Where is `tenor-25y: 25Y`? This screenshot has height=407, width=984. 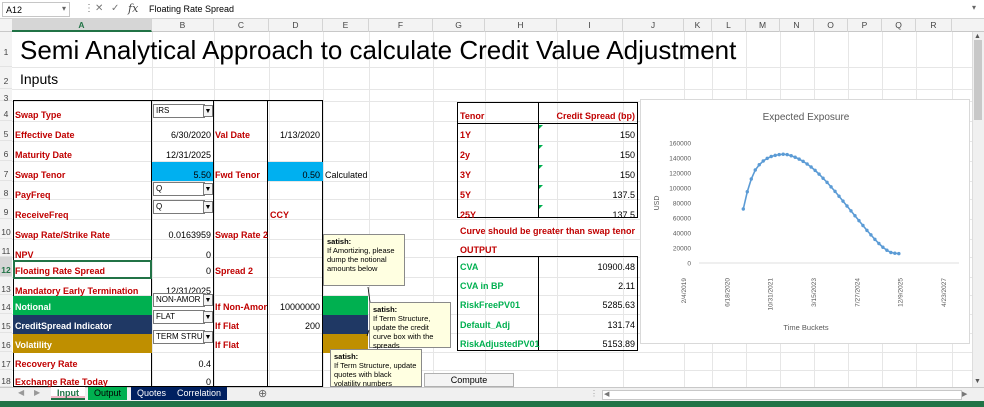 tenor-25y: 25Y is located at coordinates (468, 215).